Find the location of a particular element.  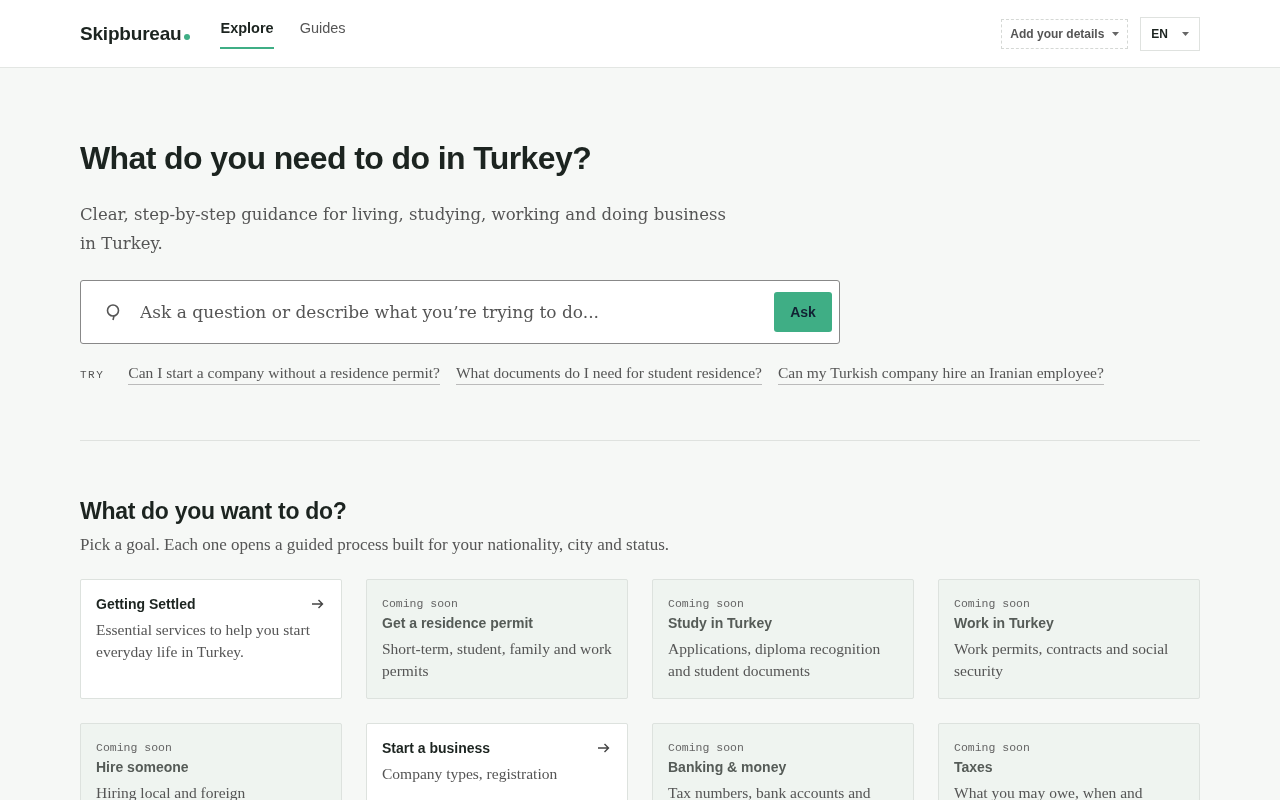

logo: Skipbureau is located at coordinates (131, 33).